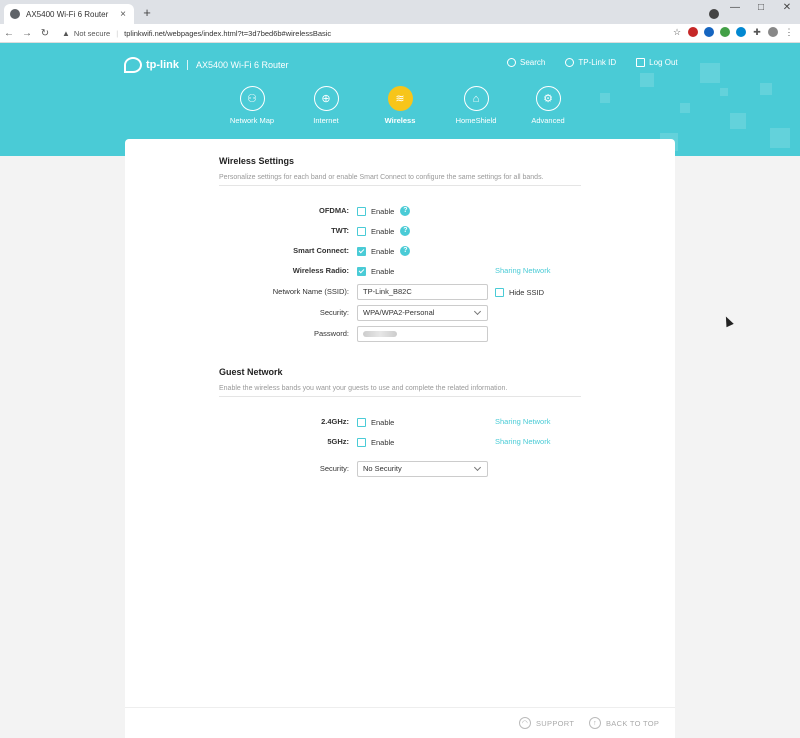  I want to click on guest-security-label: Security:, so click(334, 468).